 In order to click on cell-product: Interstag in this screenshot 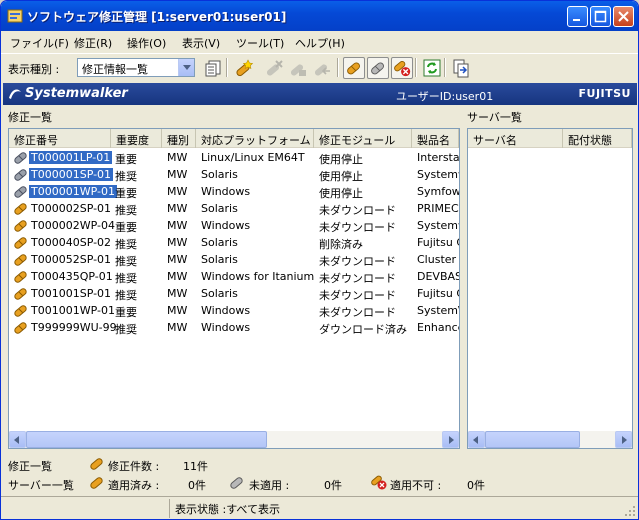, I will do `click(438, 157)`.